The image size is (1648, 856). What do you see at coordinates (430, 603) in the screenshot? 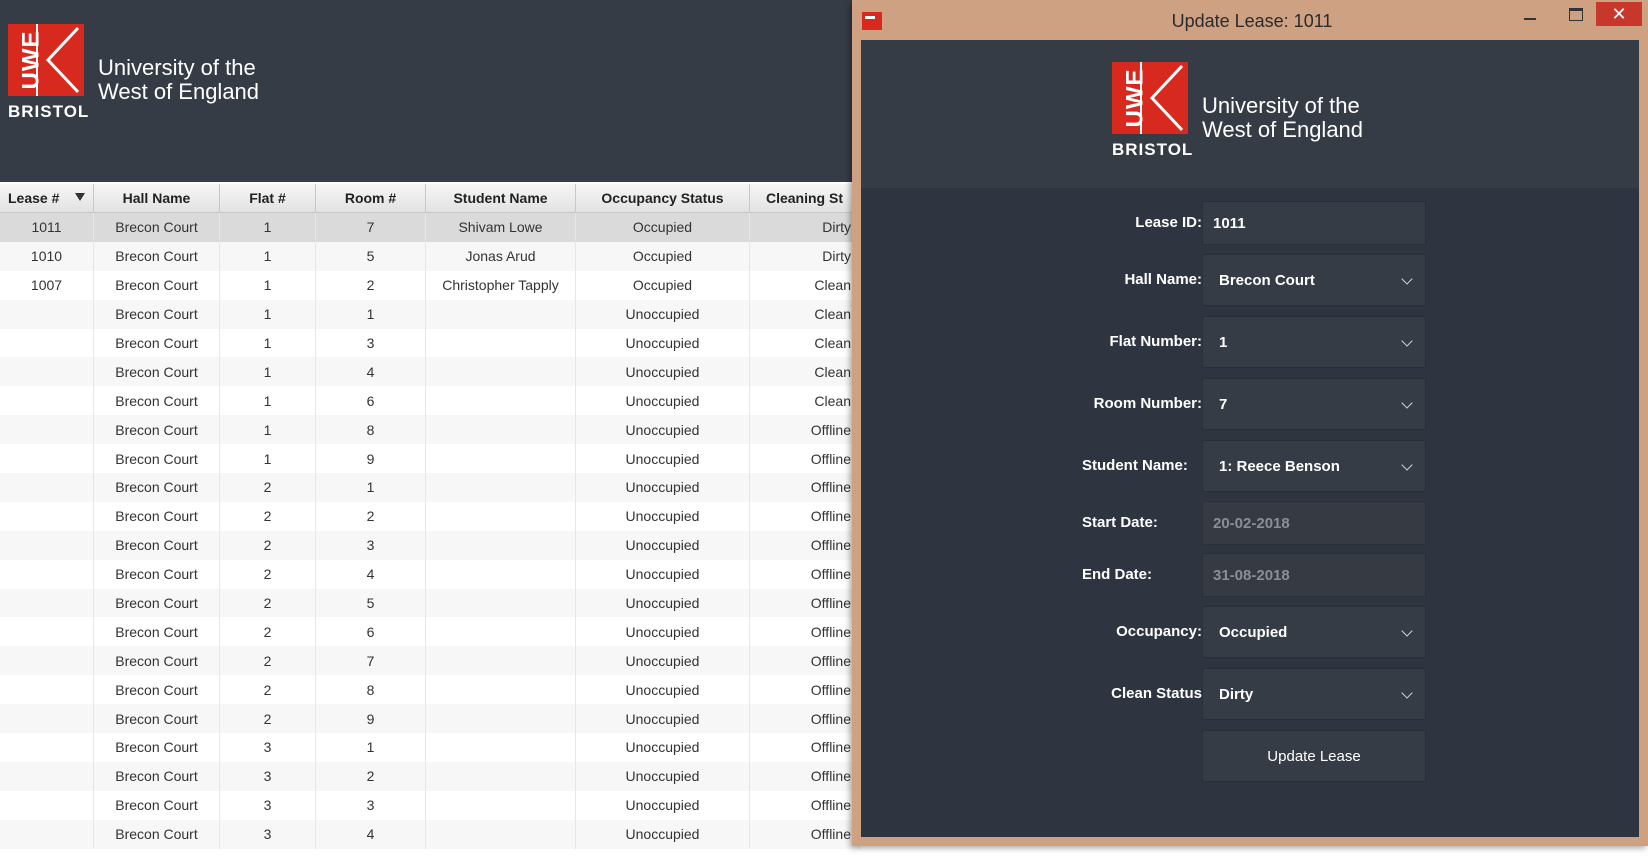
I see `table-row: Brecon Court 2 5 Unoccupied Offline` at bounding box center [430, 603].